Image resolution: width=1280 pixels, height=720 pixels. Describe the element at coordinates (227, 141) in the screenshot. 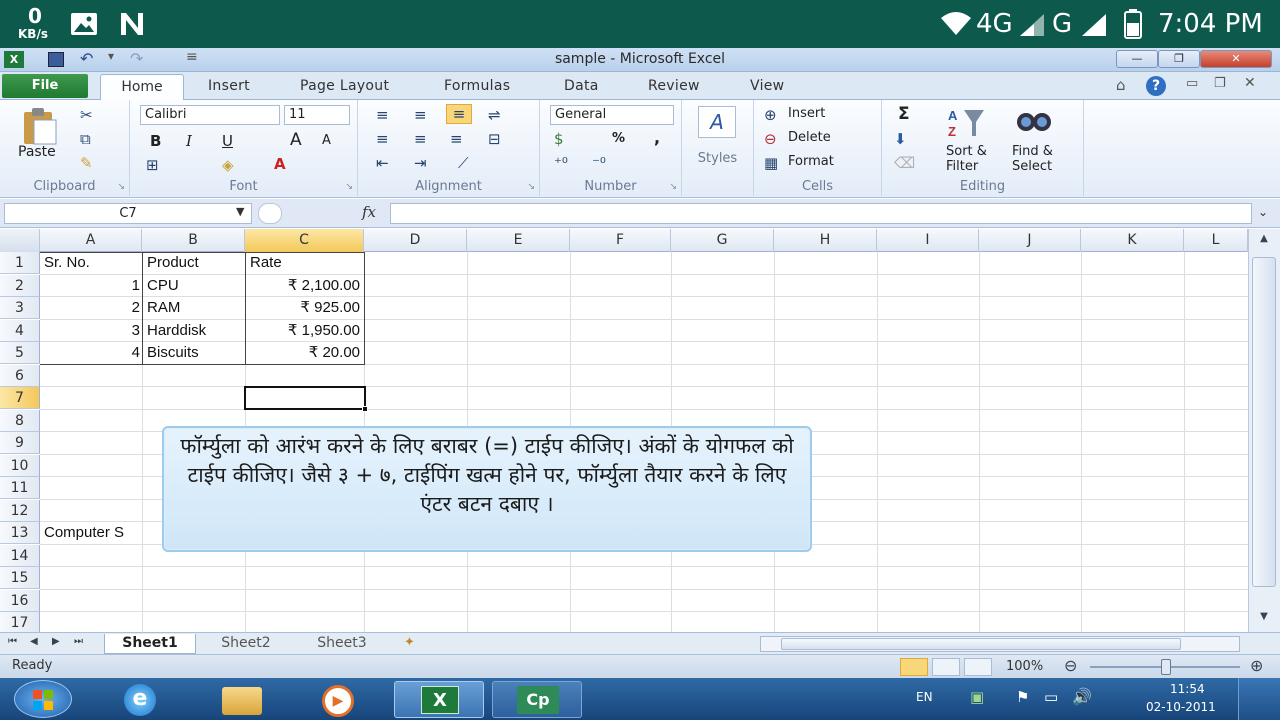

I see `underline-button: U` at that location.